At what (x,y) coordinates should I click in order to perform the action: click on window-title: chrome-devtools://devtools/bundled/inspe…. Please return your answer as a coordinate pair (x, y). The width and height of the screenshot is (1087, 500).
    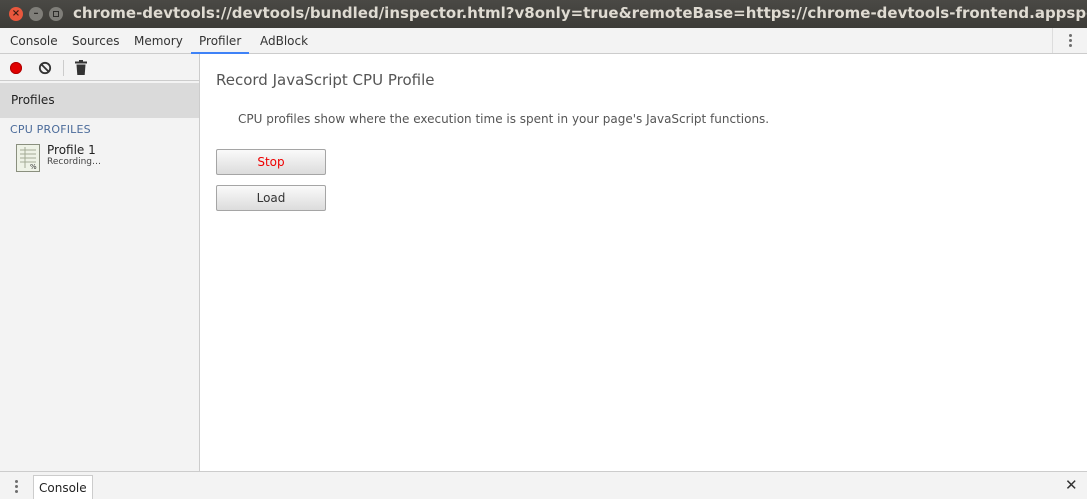
    Looking at the image, I should click on (580, 13).